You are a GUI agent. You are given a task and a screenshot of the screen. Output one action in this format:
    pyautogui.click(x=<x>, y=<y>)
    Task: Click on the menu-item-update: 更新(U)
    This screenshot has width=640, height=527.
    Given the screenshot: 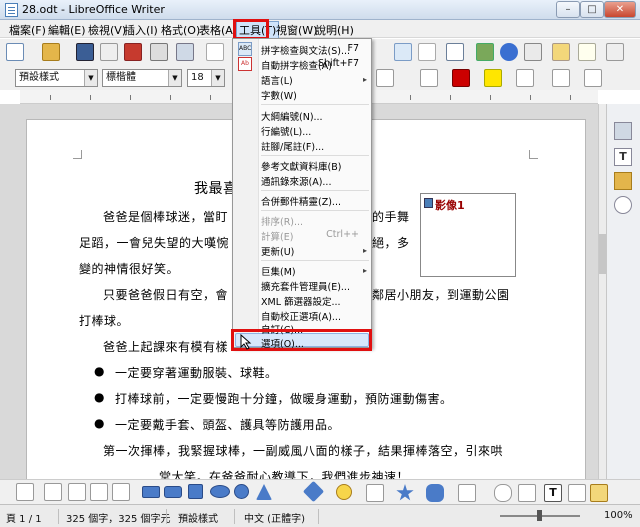 What is the action you would take?
    pyautogui.click(x=277, y=251)
    